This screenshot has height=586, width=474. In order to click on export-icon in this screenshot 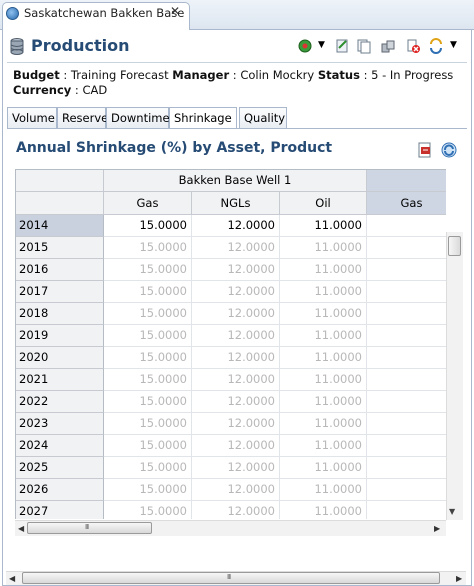, I will do `click(425, 150)`.